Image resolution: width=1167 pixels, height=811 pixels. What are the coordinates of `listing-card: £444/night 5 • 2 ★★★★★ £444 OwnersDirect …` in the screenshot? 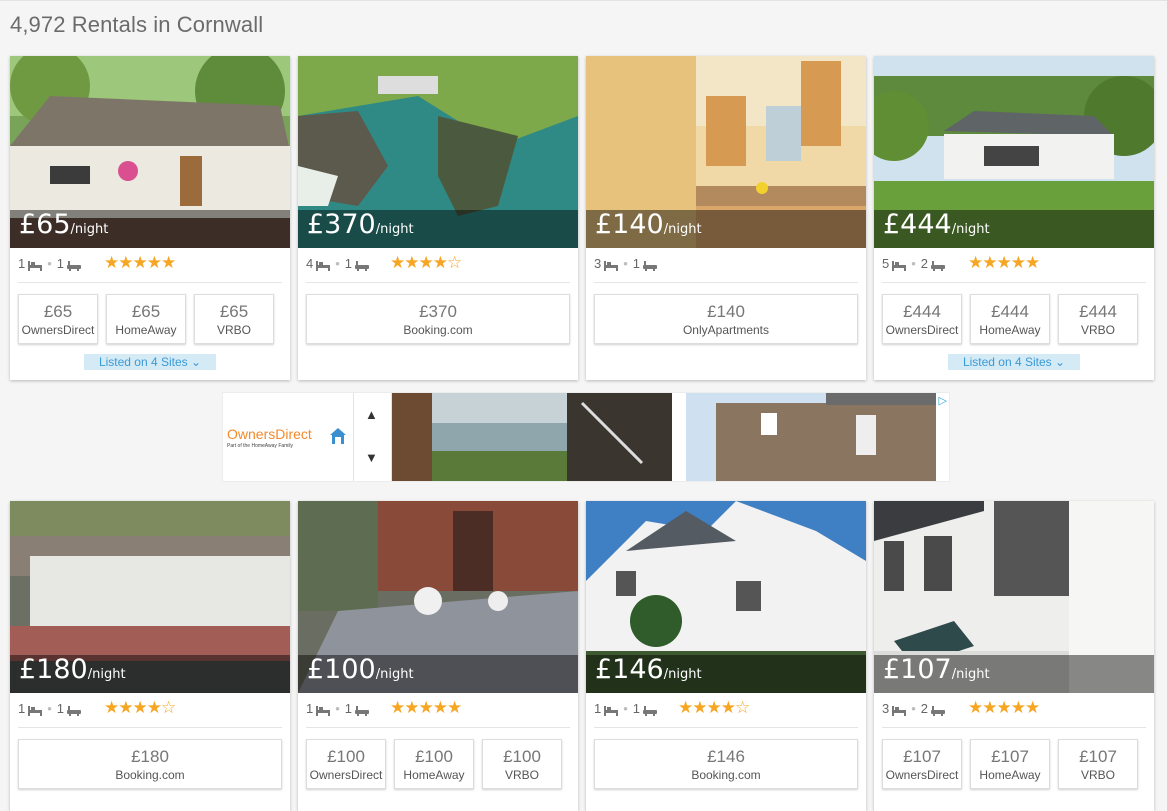 It's located at (1014, 218).